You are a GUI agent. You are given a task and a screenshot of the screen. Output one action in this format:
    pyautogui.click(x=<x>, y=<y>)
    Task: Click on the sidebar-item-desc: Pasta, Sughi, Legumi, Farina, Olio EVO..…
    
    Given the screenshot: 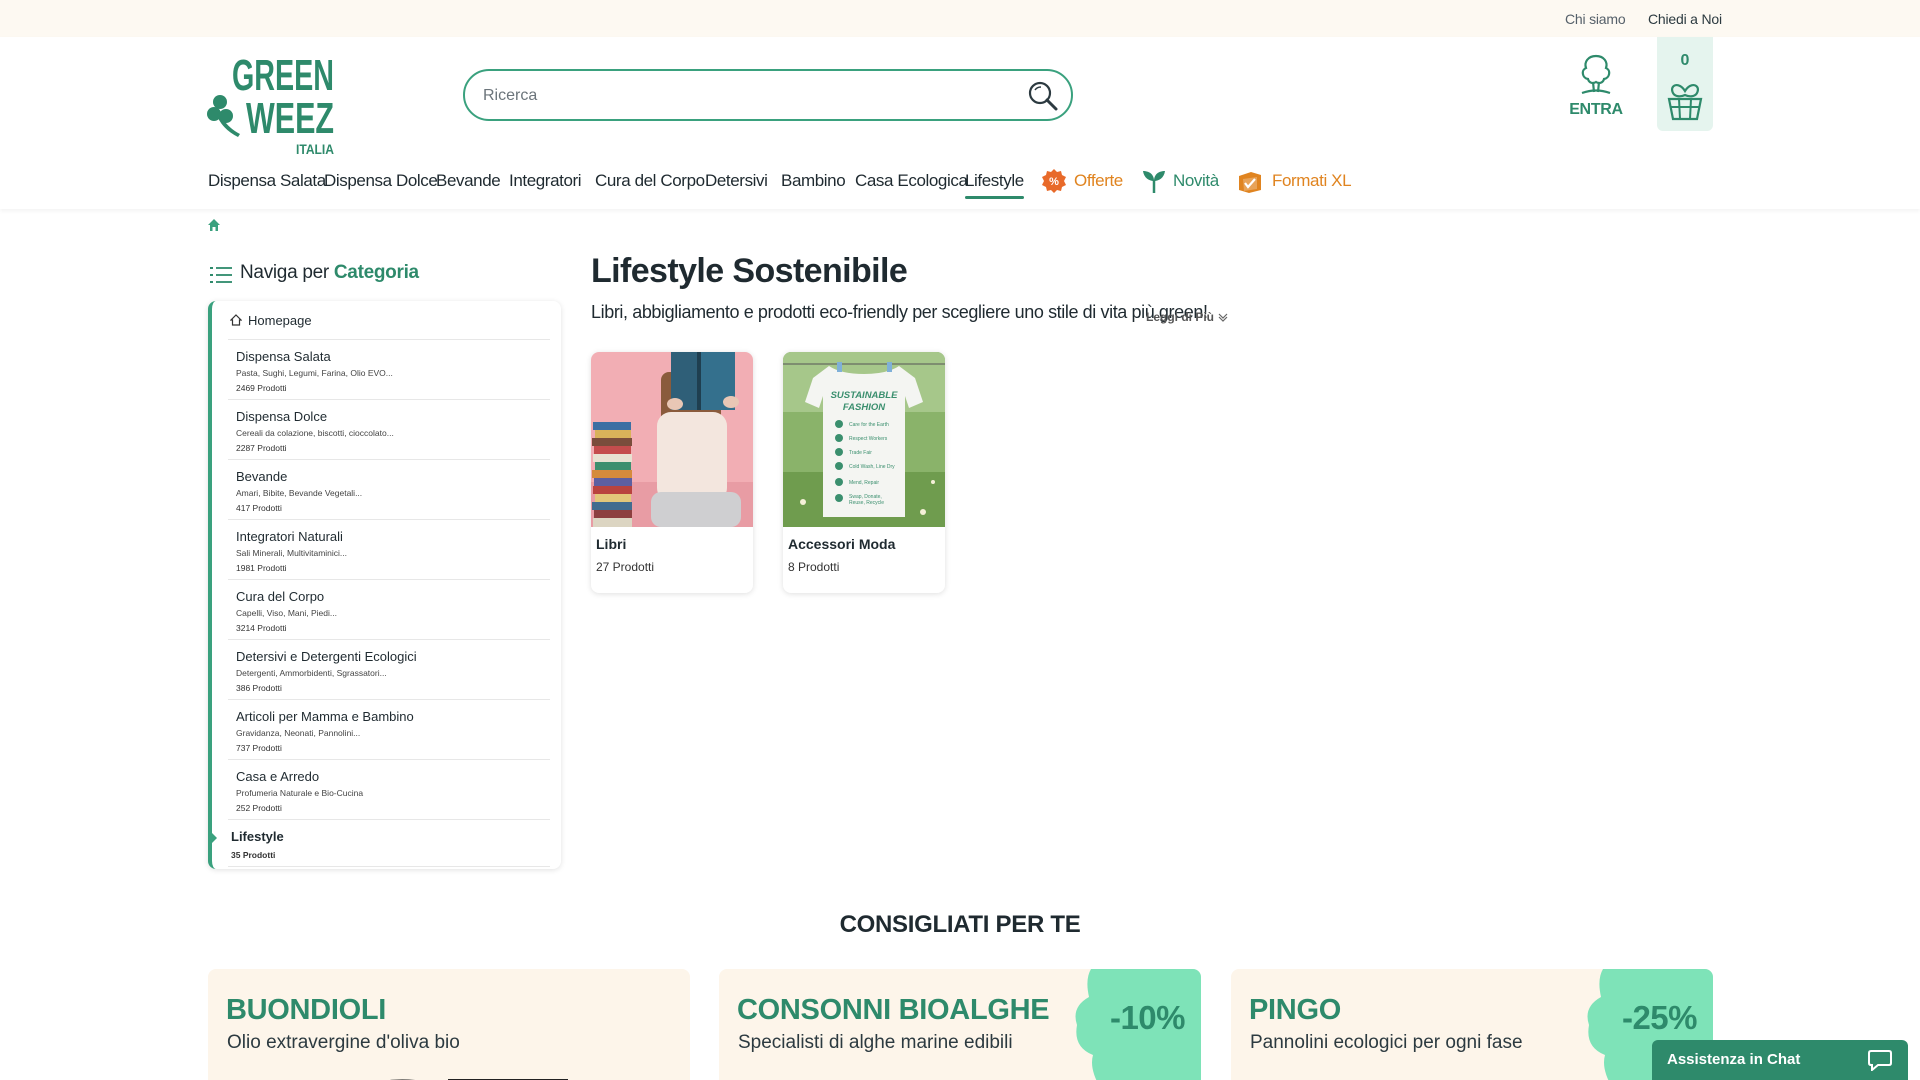 What is the action you would take?
    pyautogui.click(x=314, y=373)
    